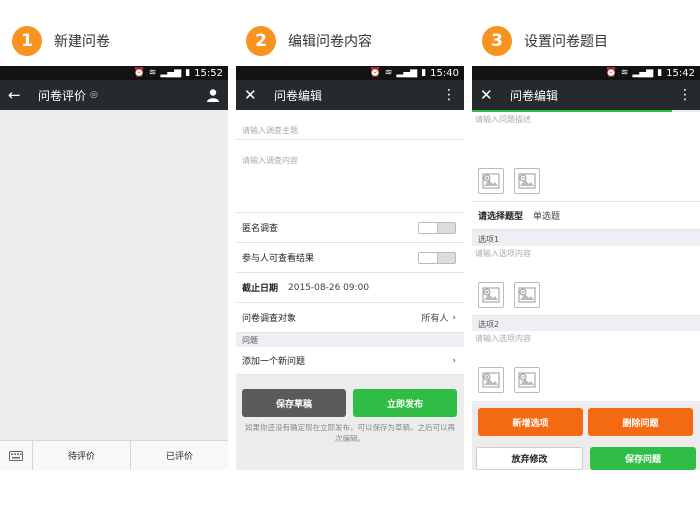 The height and width of the screenshot is (520, 700). Describe the element at coordinates (350, 228) in the screenshot. I see `anonymous-row: 匿名调查` at that location.